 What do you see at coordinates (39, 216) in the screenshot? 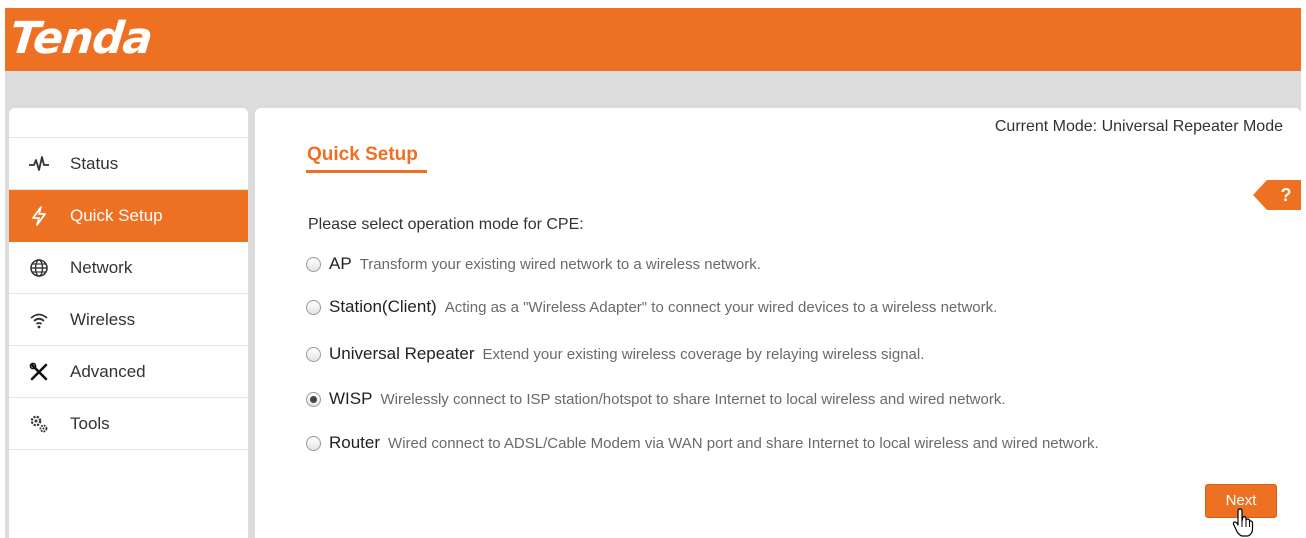
I see `lightning-icon` at bounding box center [39, 216].